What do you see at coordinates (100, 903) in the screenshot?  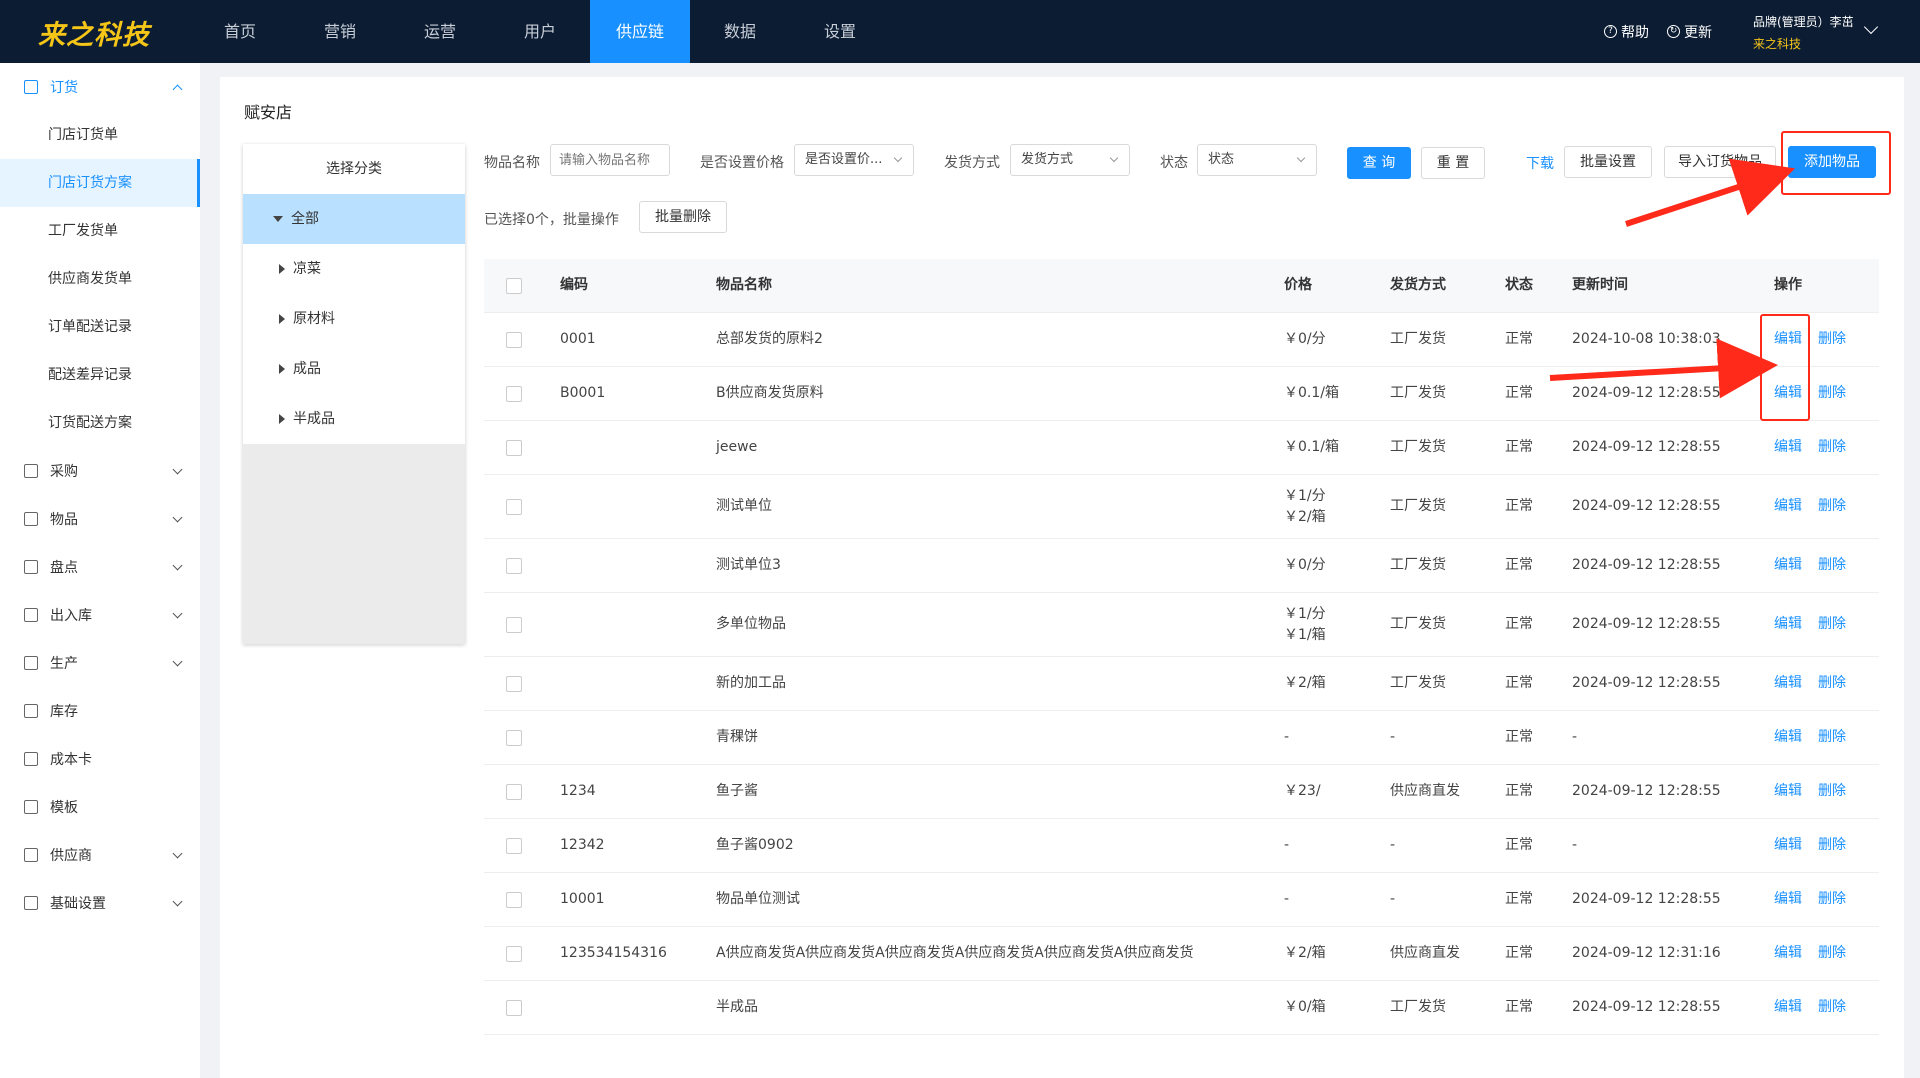 I see `sidebar-item-basic-settings: 基础设置` at bounding box center [100, 903].